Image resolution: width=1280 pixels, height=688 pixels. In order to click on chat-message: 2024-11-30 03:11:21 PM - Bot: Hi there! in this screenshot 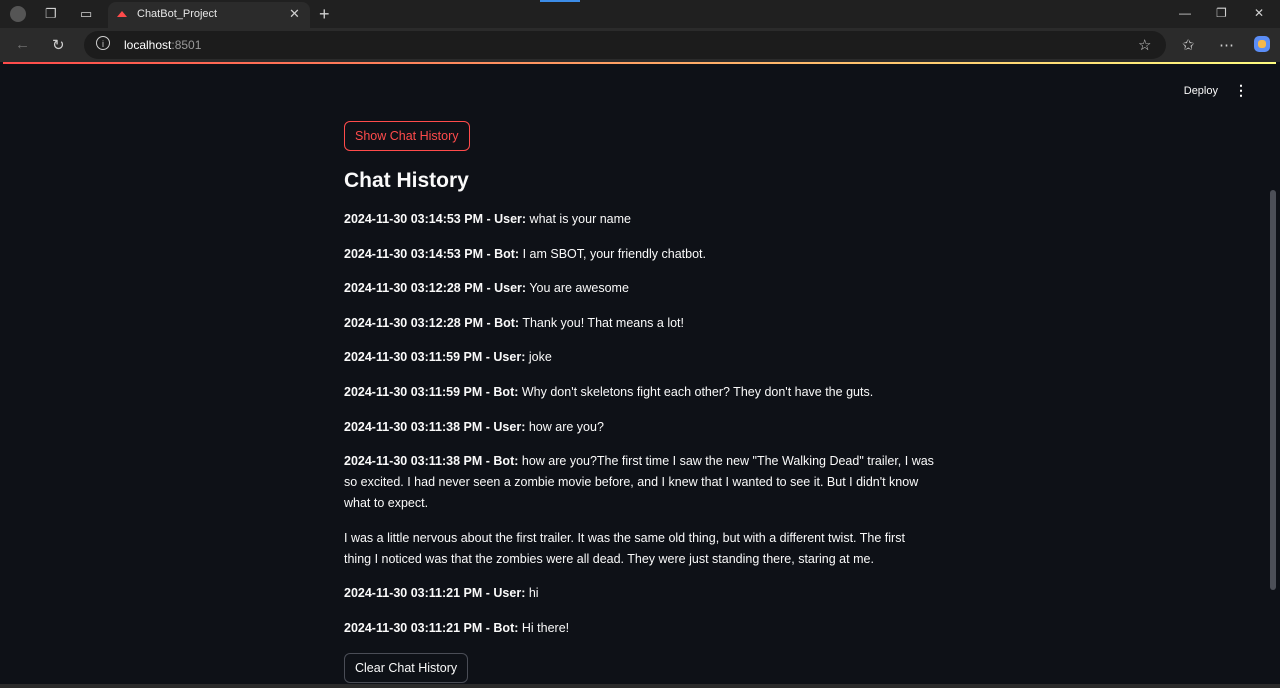, I will do `click(639, 628)`.